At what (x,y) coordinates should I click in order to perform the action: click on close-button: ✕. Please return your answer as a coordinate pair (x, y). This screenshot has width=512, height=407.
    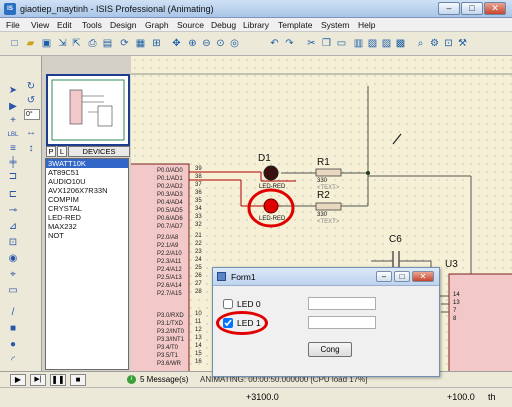
    Looking at the image, I should click on (495, 8).